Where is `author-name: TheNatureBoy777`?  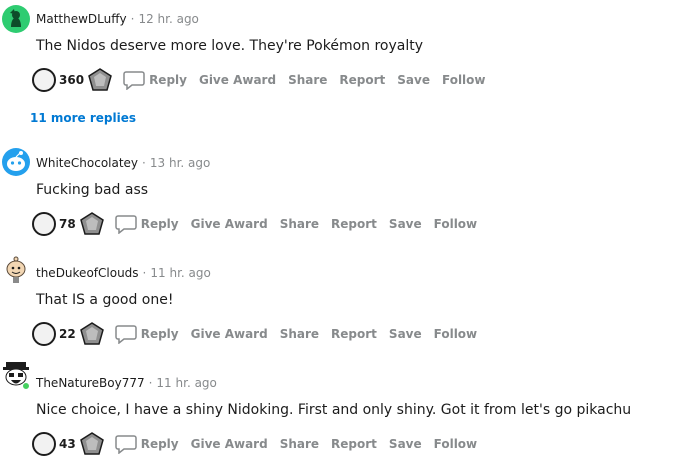 author-name: TheNatureBoy777 is located at coordinates (90, 383).